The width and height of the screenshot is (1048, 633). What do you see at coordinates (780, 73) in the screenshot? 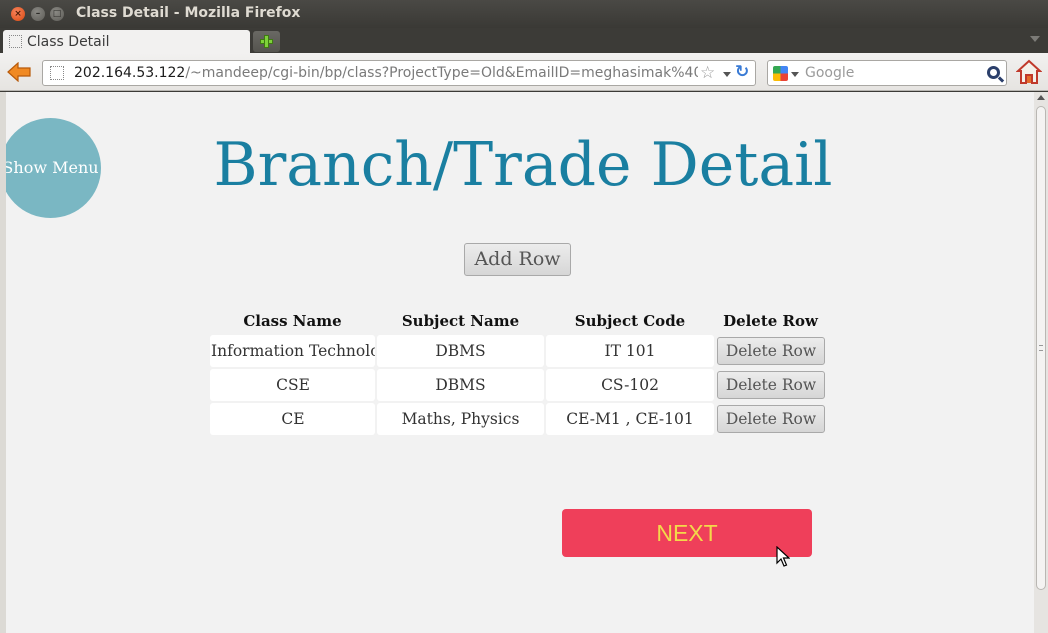
I see `google-engine-icon` at bounding box center [780, 73].